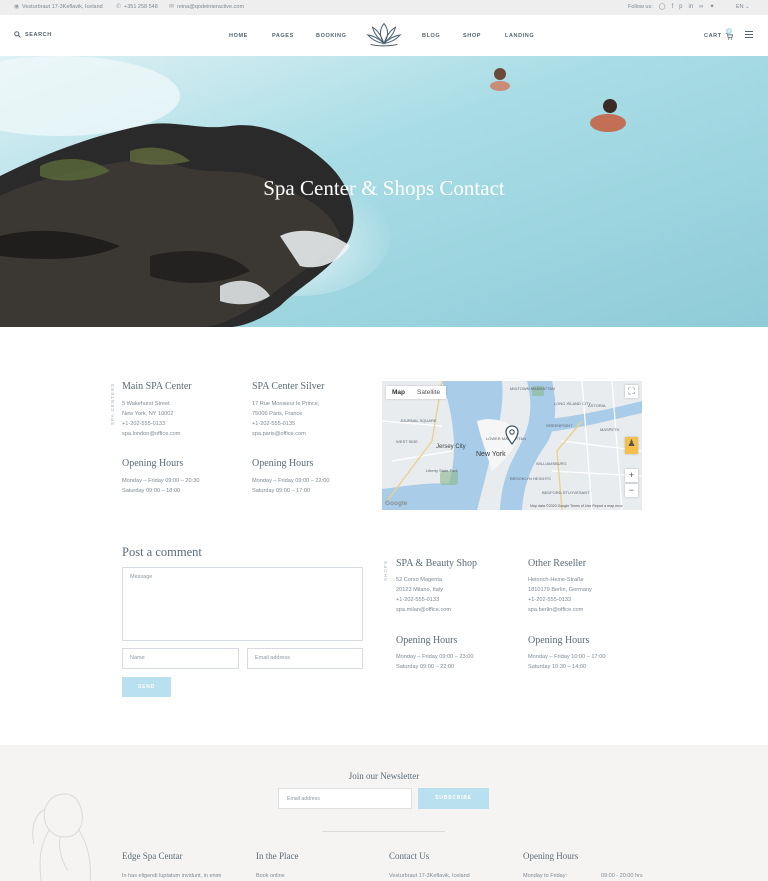 The image size is (768, 881). I want to click on map-label: MASPETH, so click(610, 429).